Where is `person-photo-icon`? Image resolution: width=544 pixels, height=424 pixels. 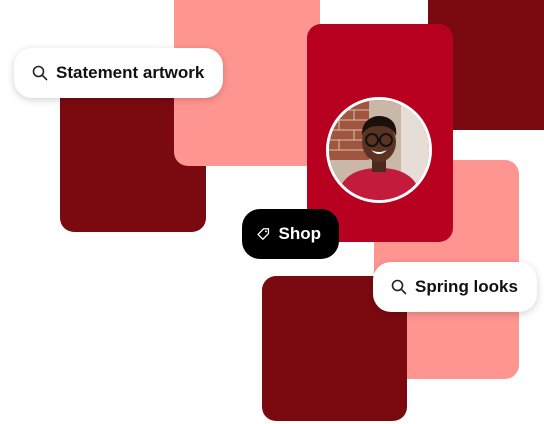
person-photo-icon is located at coordinates (379, 150).